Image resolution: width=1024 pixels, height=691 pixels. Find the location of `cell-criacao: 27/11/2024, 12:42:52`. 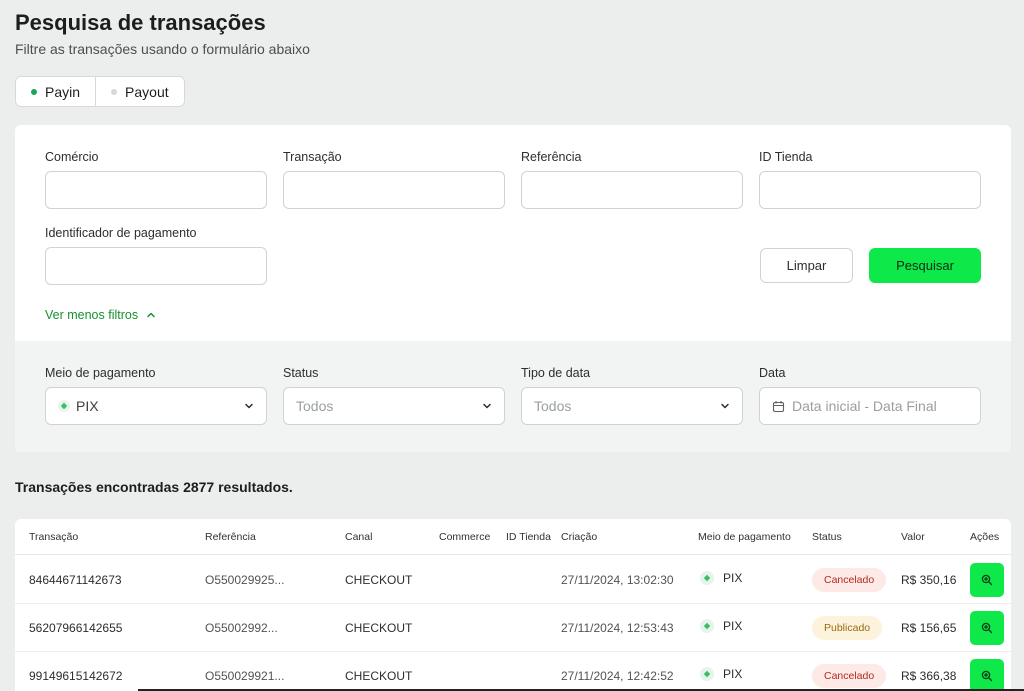

cell-criacao: 27/11/2024, 12:42:52 is located at coordinates (617, 676).